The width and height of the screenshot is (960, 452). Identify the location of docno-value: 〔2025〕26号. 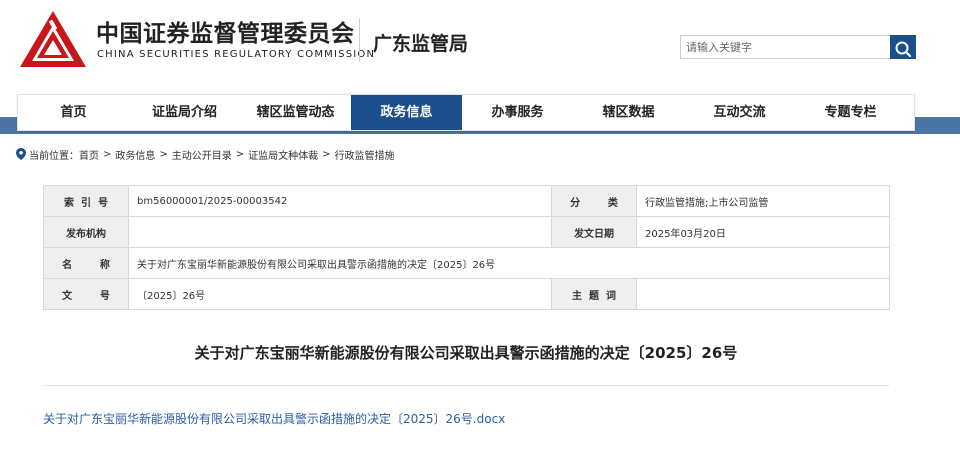
(340, 294).